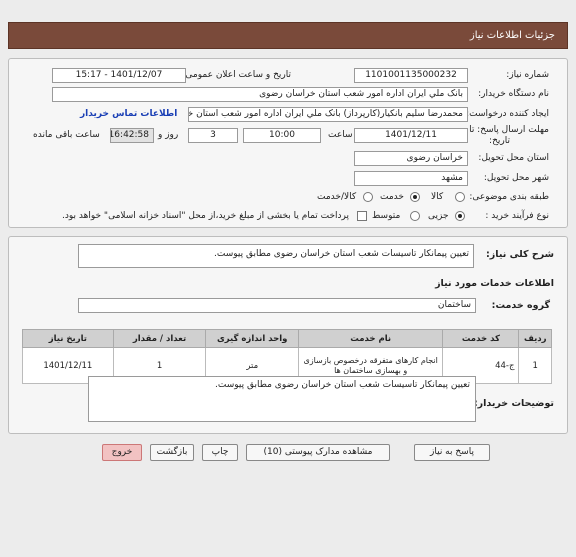  Describe the element at coordinates (337, 197) in the screenshot. I see `category-both-label: کالا/خدمت` at that location.